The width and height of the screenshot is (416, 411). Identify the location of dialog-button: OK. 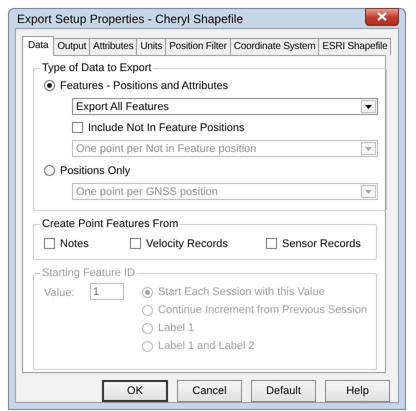
(135, 391).